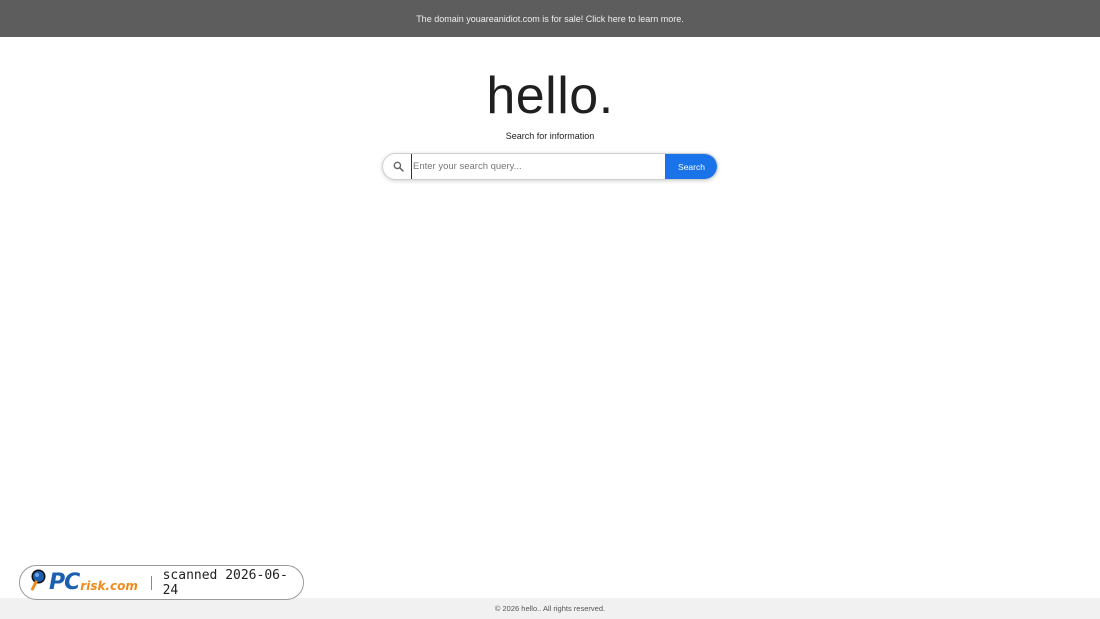 This screenshot has width=1100, height=619. Describe the element at coordinates (151, 582) in the screenshot. I see `badge-divider` at that location.